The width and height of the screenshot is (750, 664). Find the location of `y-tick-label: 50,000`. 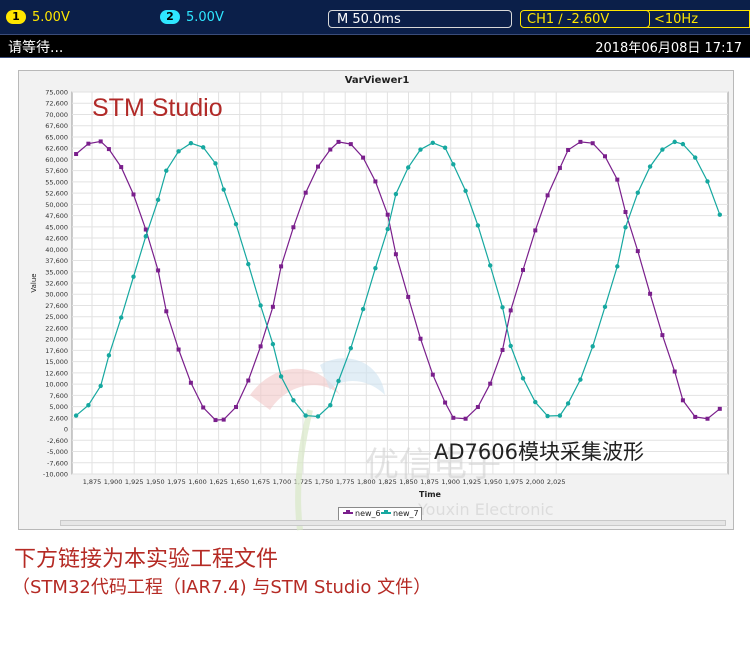

y-tick-label: 50,000 is located at coordinates (56, 205).